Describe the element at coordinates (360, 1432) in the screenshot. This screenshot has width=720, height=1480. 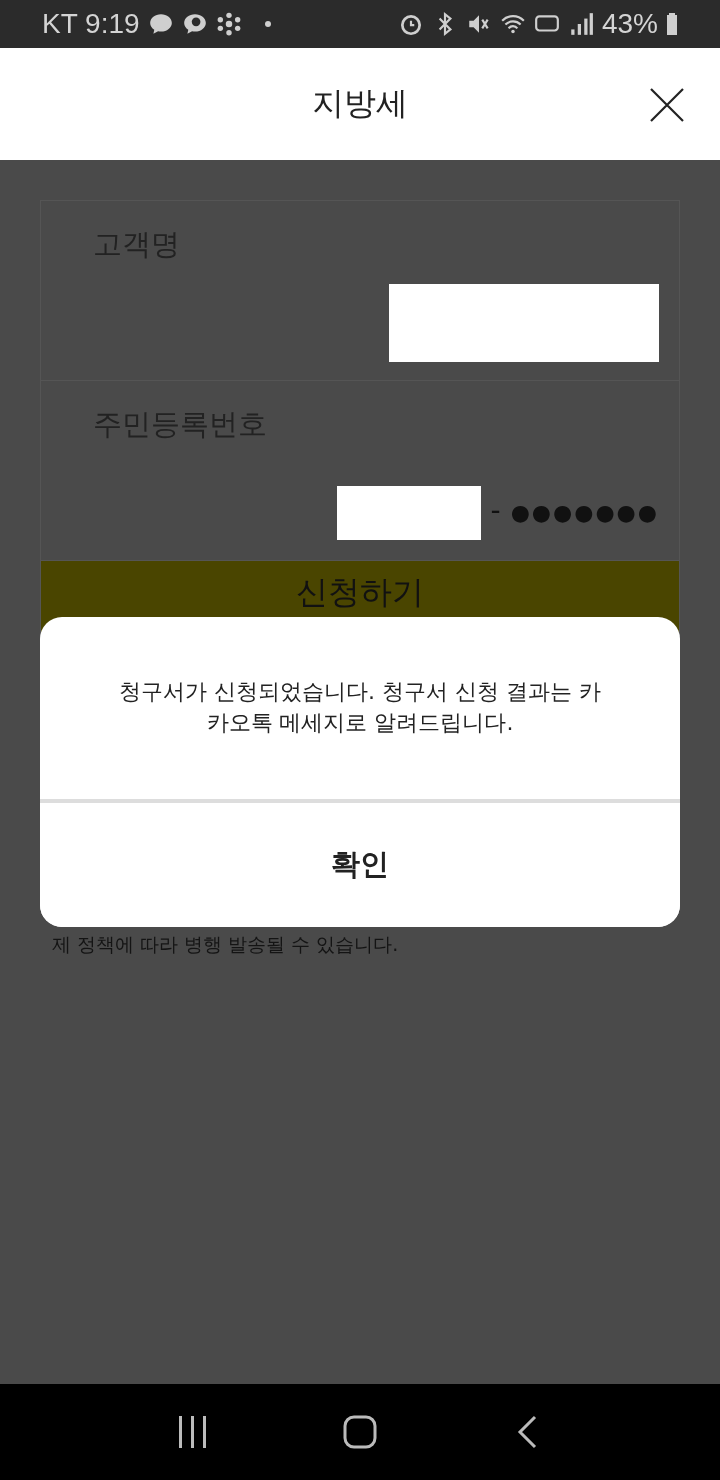
I see `home-icon` at that location.